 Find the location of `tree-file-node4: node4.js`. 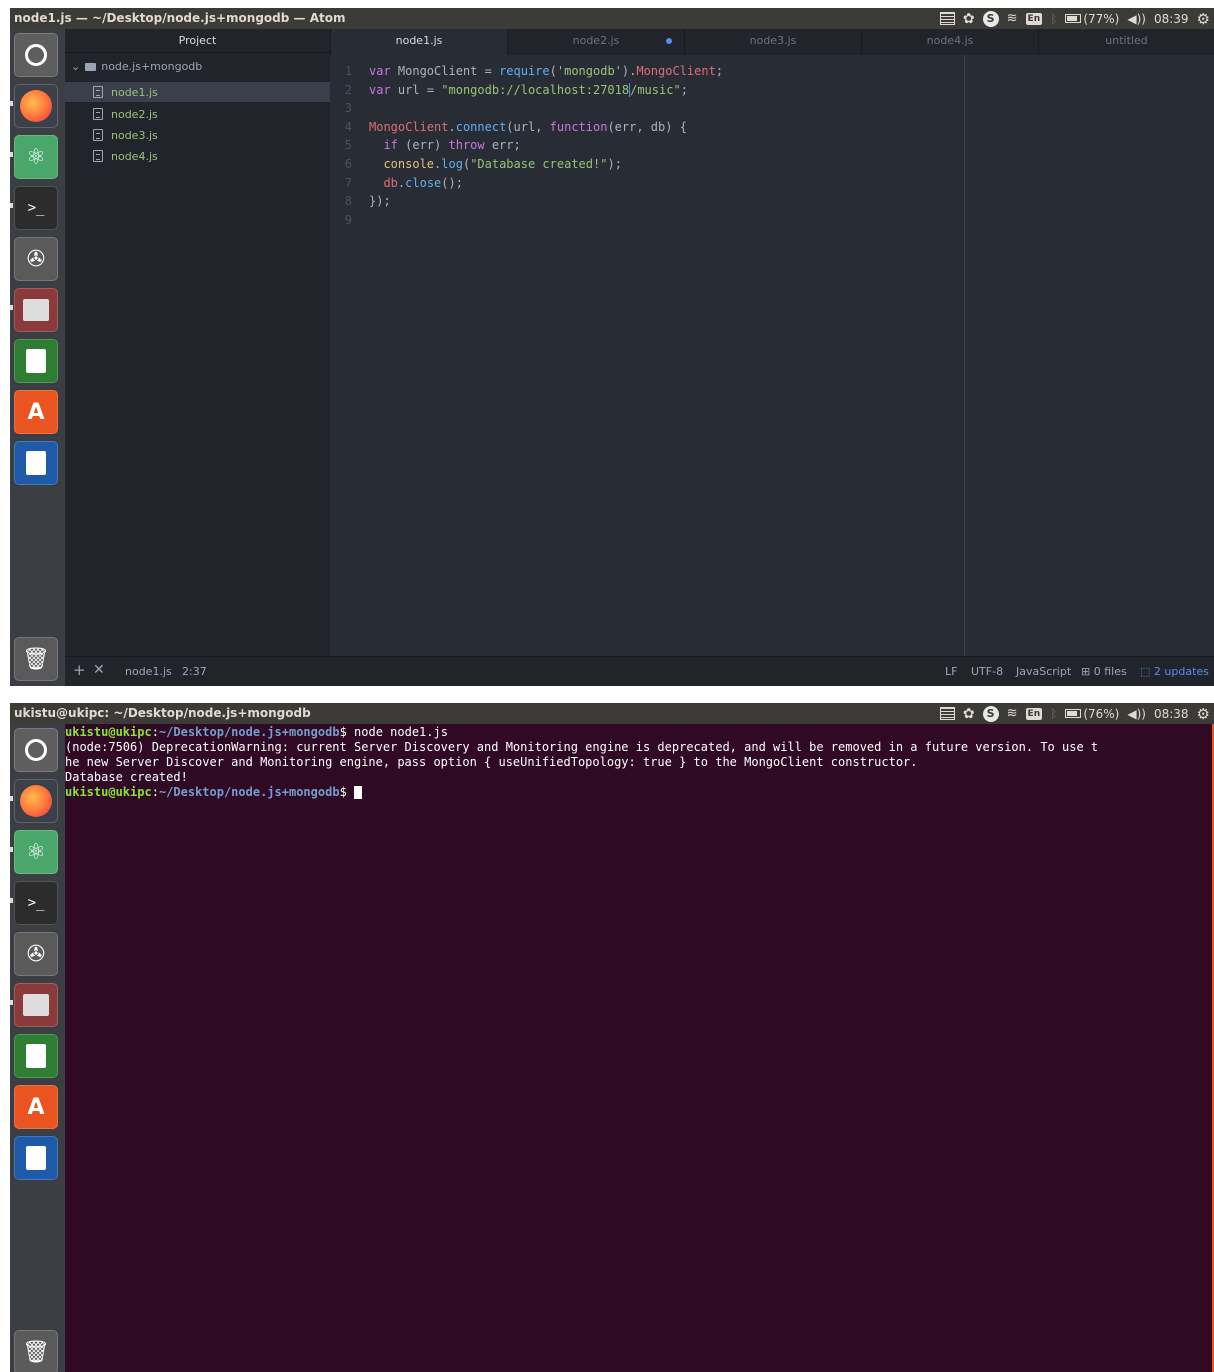

tree-file-node4: node4.js is located at coordinates (197, 156).